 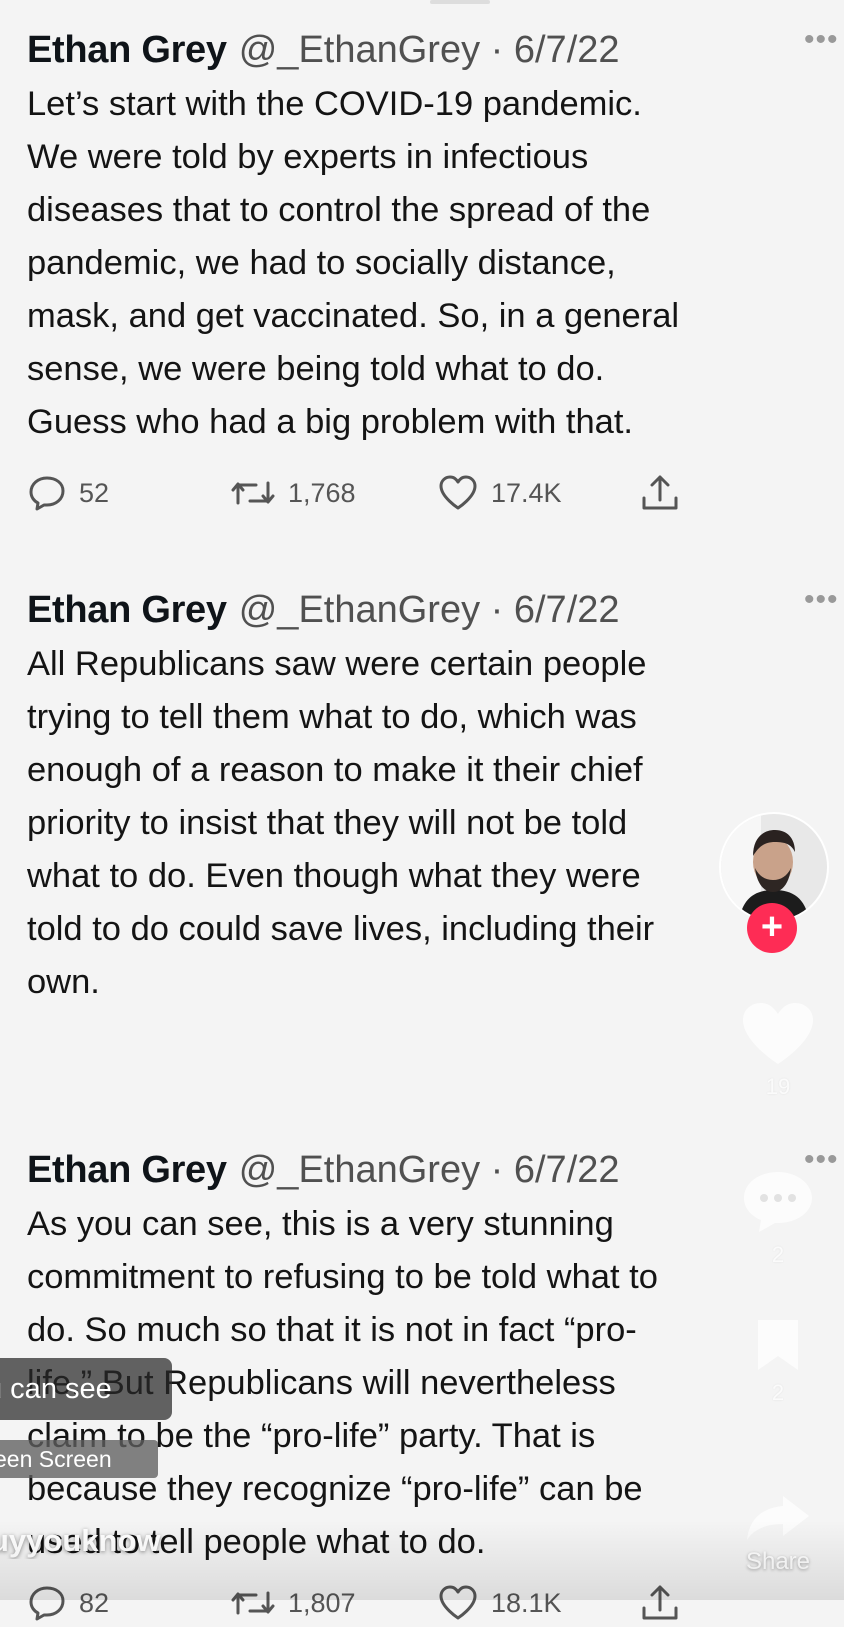 I want to click on share-label: Share, so click(x=778, y=1561).